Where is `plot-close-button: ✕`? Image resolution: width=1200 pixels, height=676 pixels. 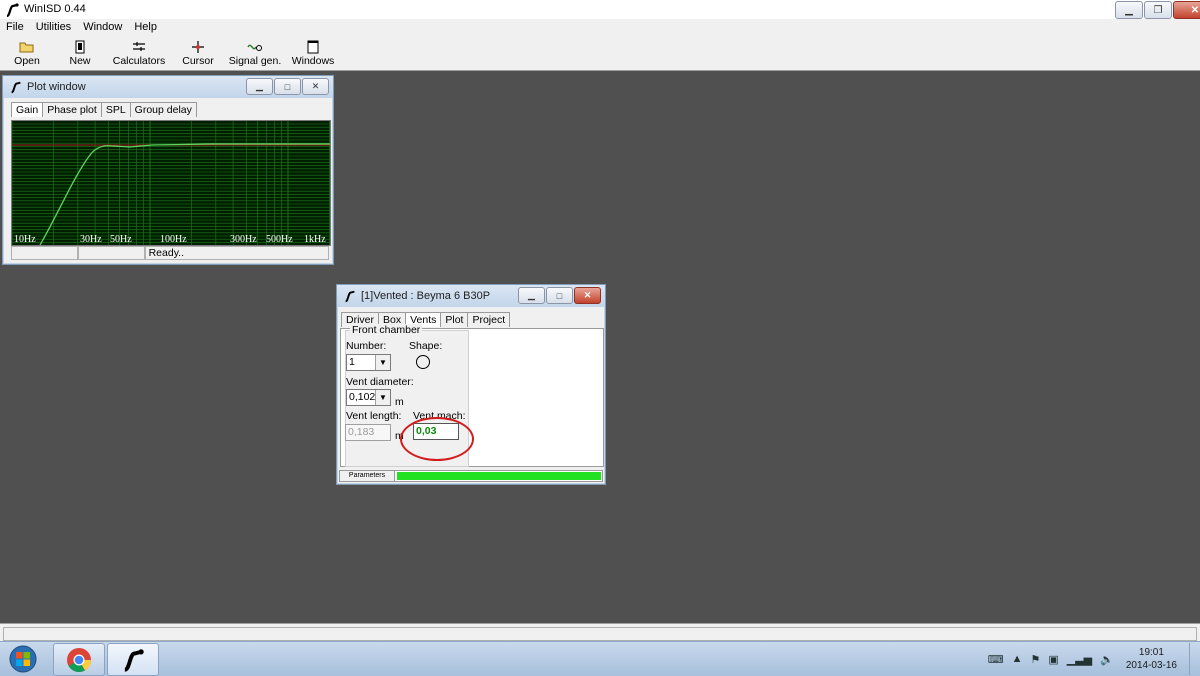
plot-close-button: ✕ is located at coordinates (315, 86).